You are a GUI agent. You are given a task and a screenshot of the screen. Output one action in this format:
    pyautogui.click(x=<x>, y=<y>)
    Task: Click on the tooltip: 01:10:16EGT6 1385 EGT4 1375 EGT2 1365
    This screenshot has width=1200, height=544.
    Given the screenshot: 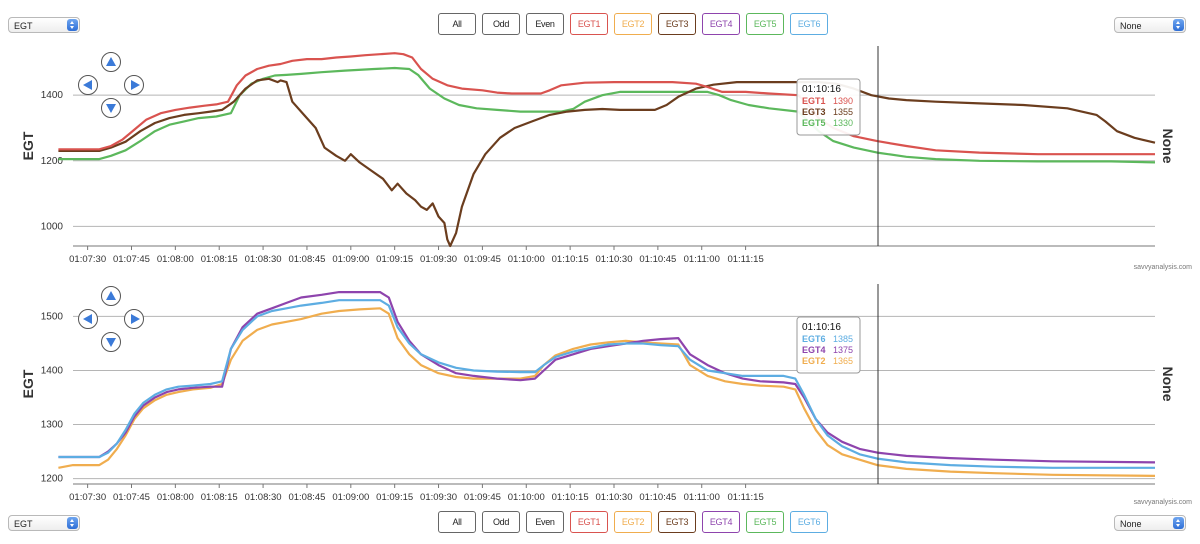 What is the action you would take?
    pyautogui.click(x=828, y=345)
    